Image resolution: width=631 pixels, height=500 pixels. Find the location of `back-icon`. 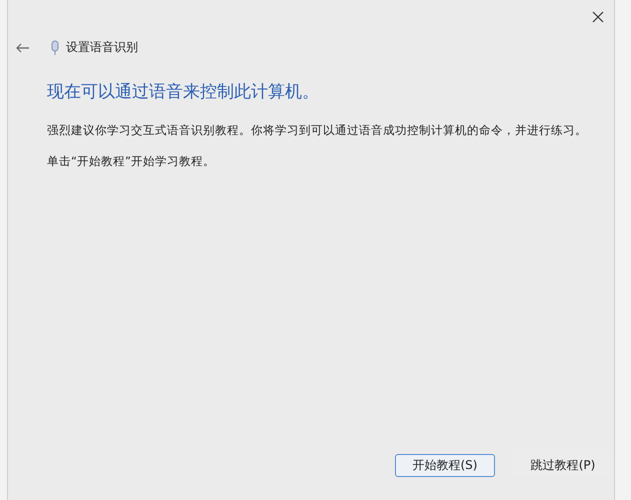

back-icon is located at coordinates (23, 47).